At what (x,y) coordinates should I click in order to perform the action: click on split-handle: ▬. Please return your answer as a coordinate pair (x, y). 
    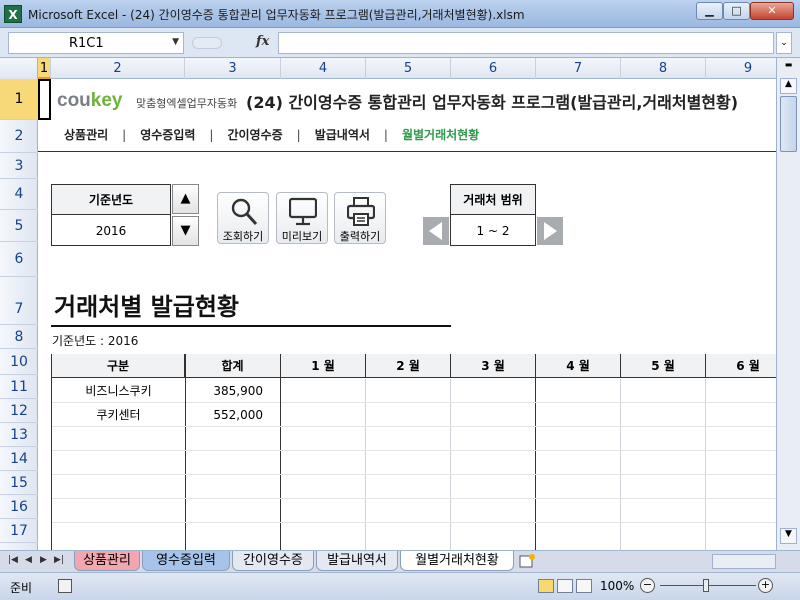
    Looking at the image, I should click on (788, 66).